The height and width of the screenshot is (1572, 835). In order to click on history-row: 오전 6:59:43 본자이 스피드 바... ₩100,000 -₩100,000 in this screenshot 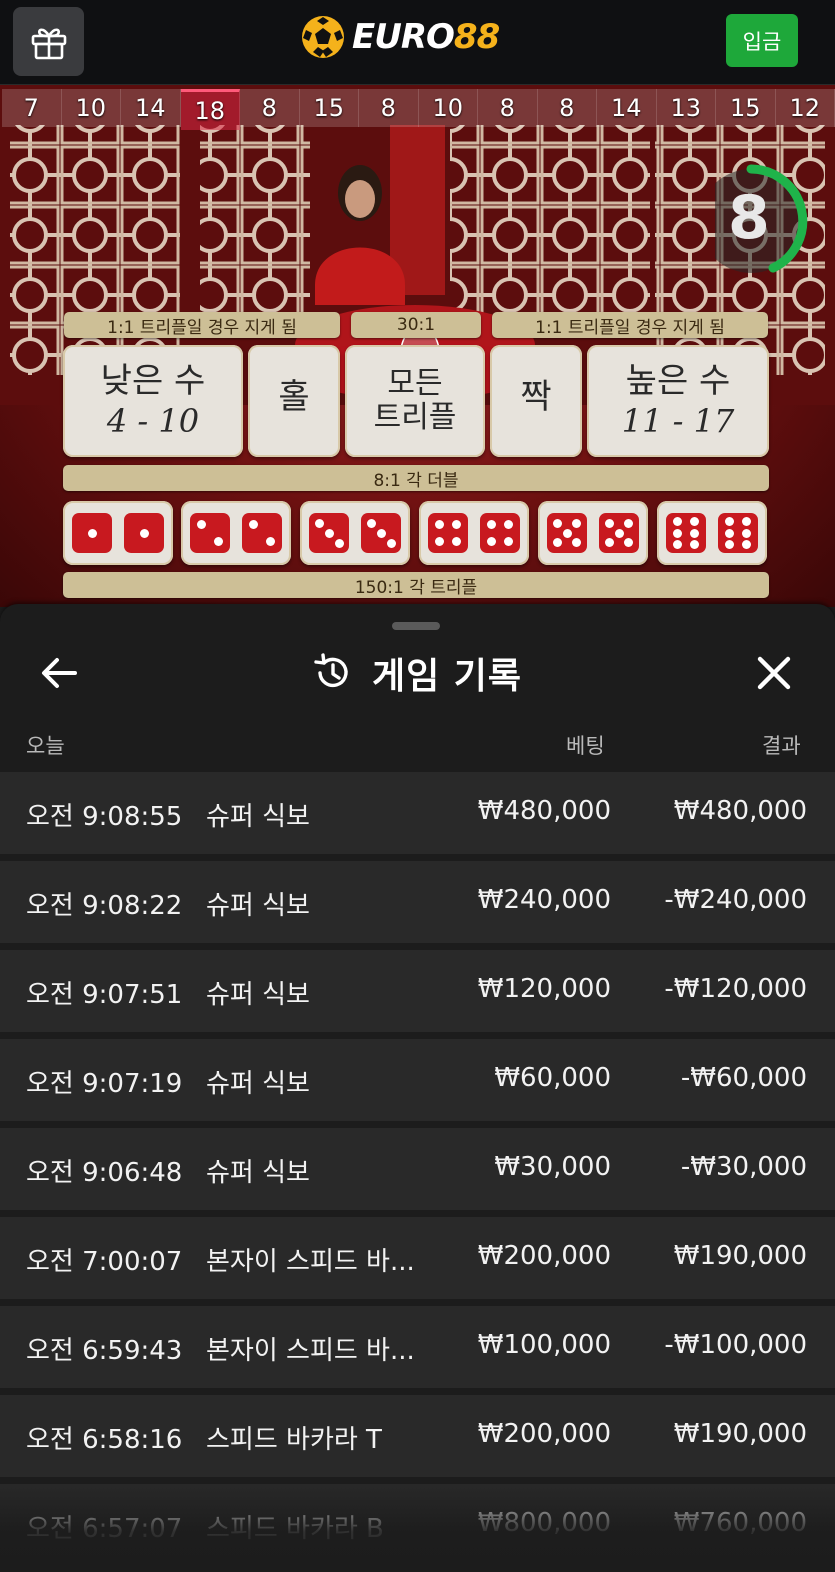, I will do `click(417, 1347)`.